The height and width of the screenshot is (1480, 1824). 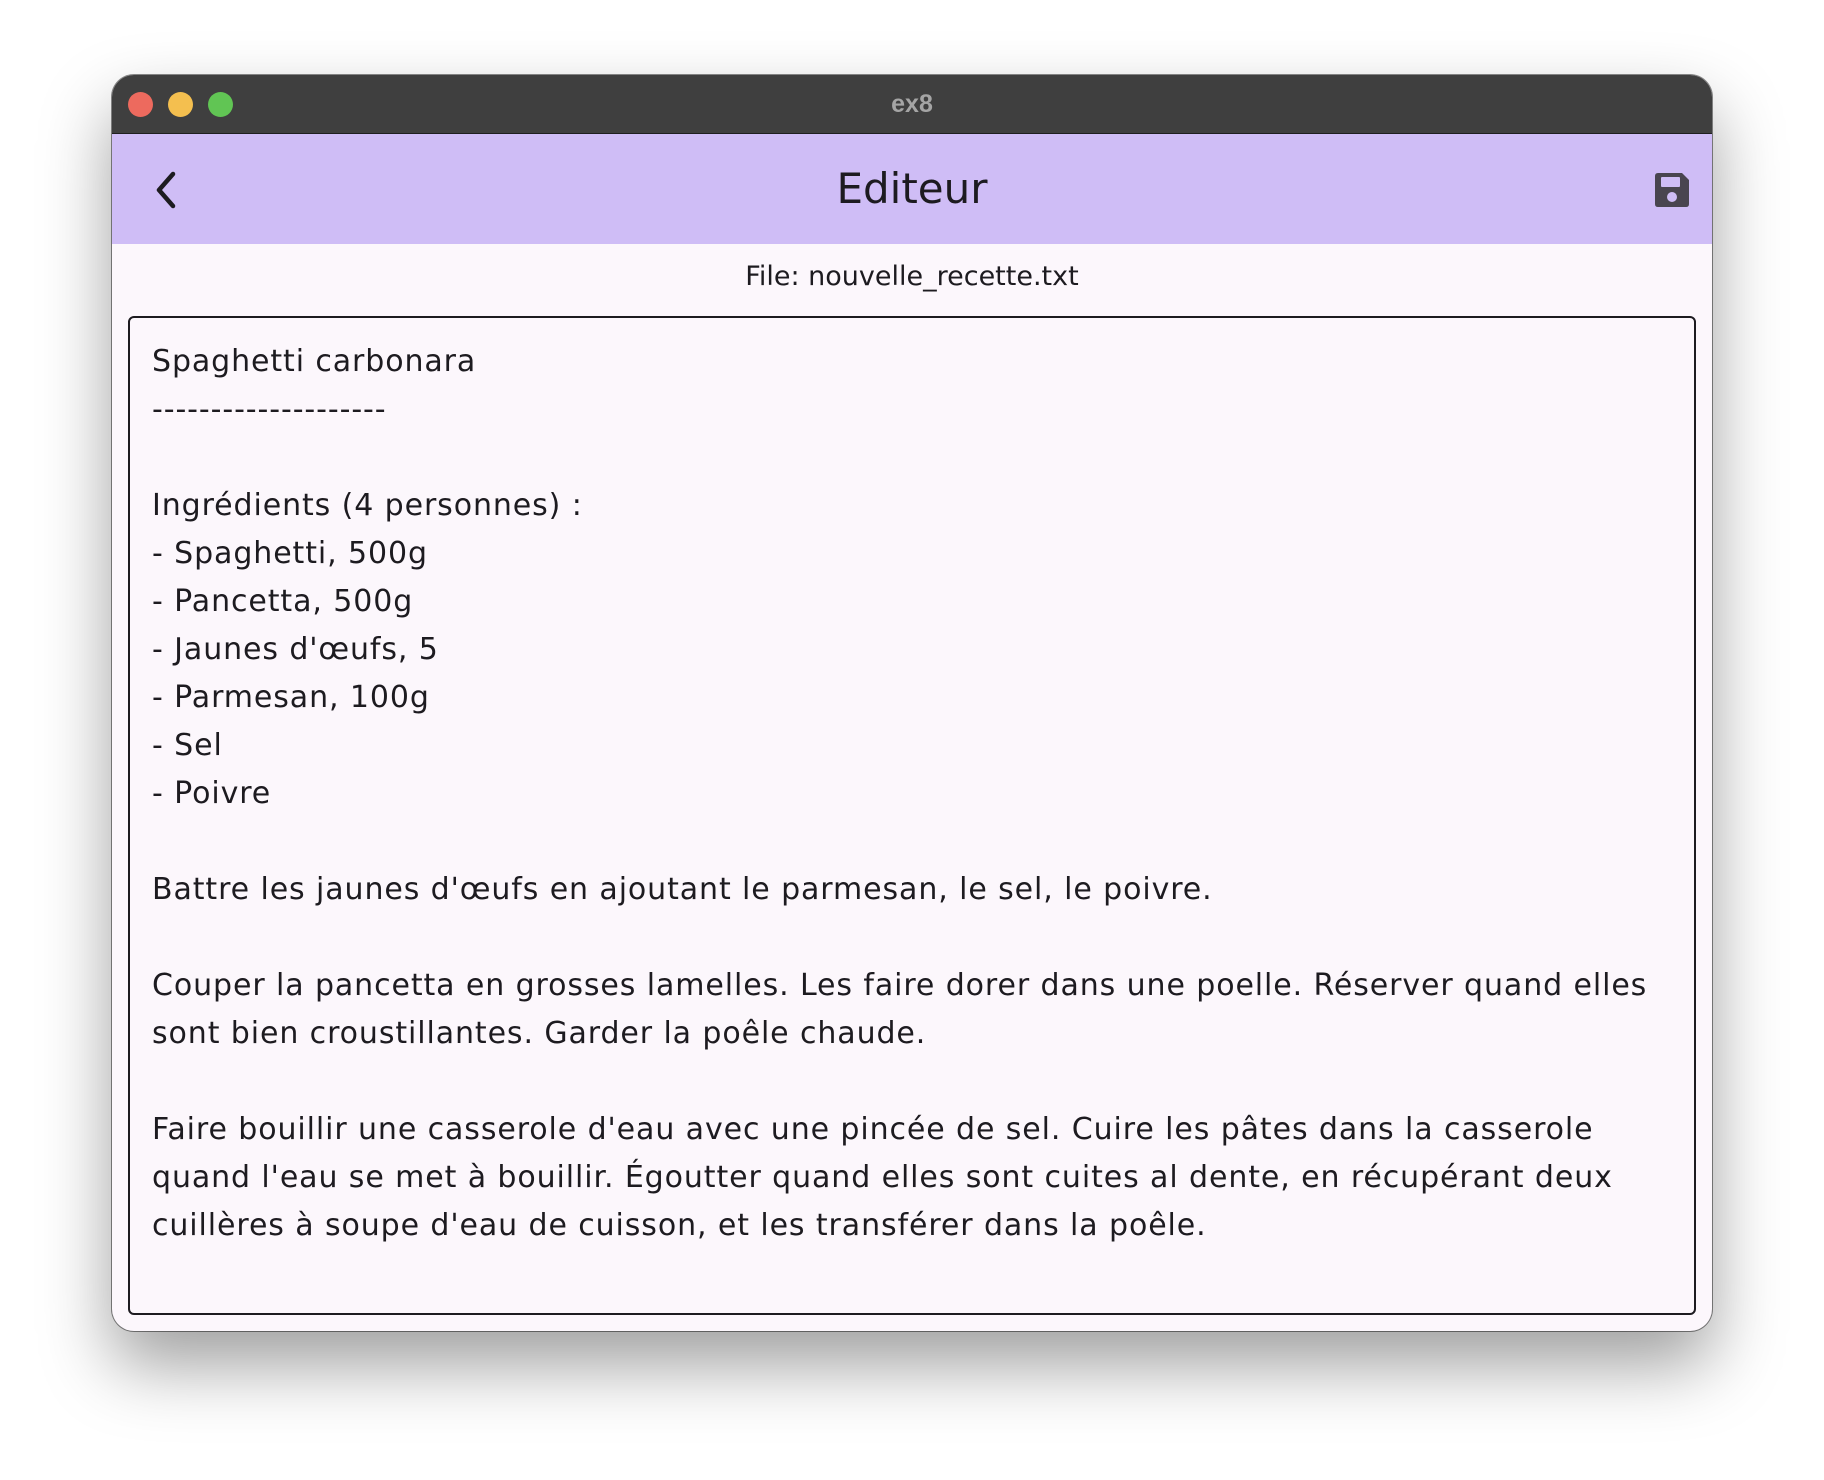 I want to click on window-title: ex8, so click(x=912, y=104).